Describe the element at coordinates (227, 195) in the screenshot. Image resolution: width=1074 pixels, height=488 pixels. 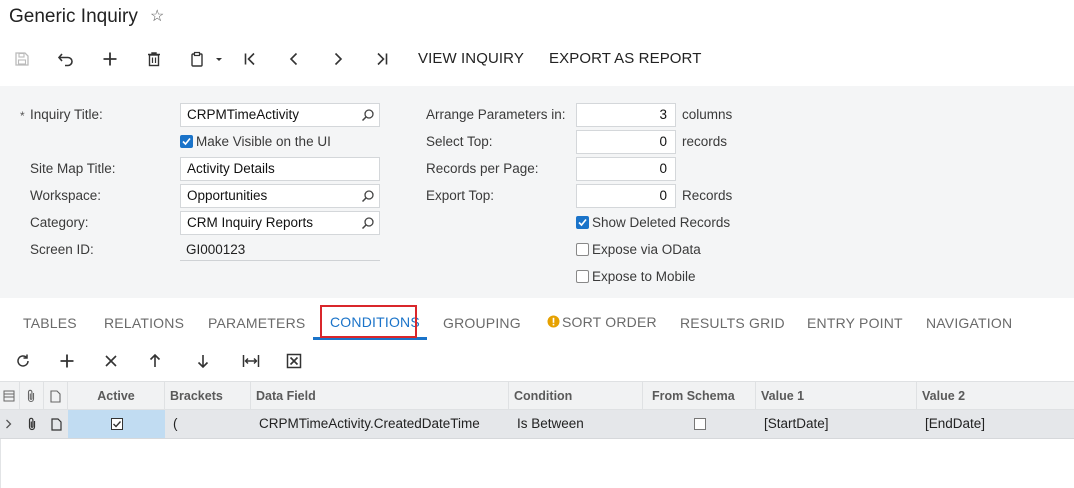
I see `workspace-value: Opportunities` at that location.